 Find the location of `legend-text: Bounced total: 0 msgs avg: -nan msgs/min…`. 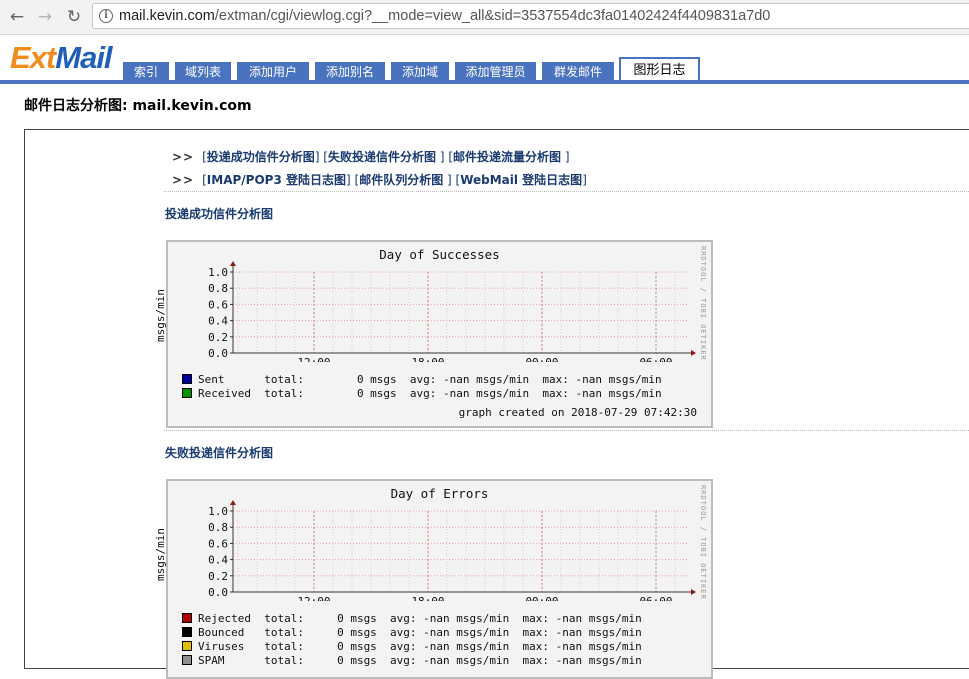

legend-text: Bounced total: 0 msgs avg: -nan msgs/min… is located at coordinates (420, 632).